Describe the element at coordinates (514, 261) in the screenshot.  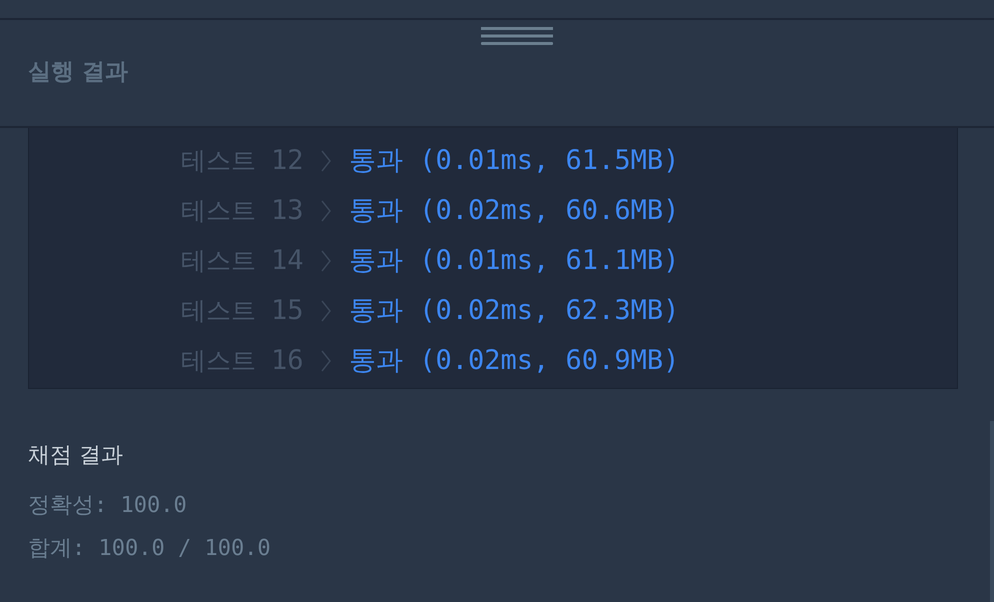
I see `test-result: 통과 (0.01ms, 61.1MB)` at that location.